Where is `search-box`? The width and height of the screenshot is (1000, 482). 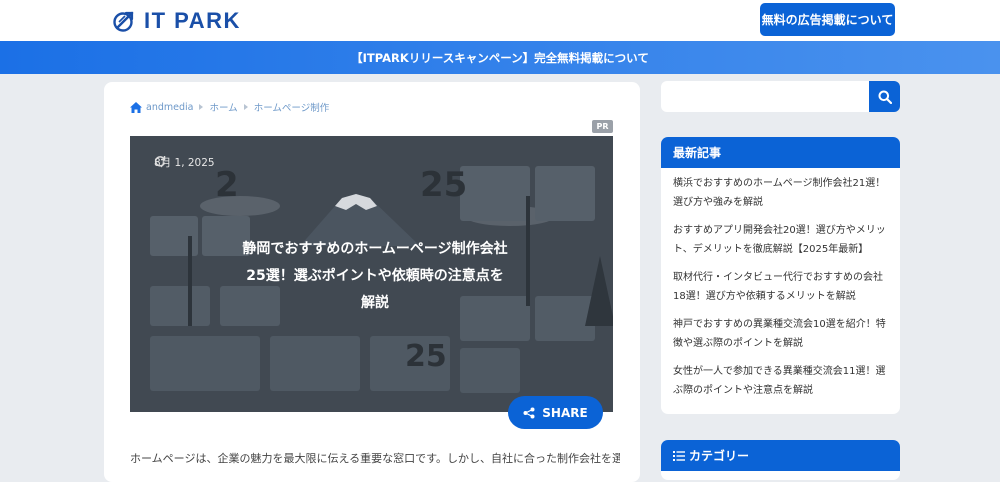
search-box is located at coordinates (780, 96).